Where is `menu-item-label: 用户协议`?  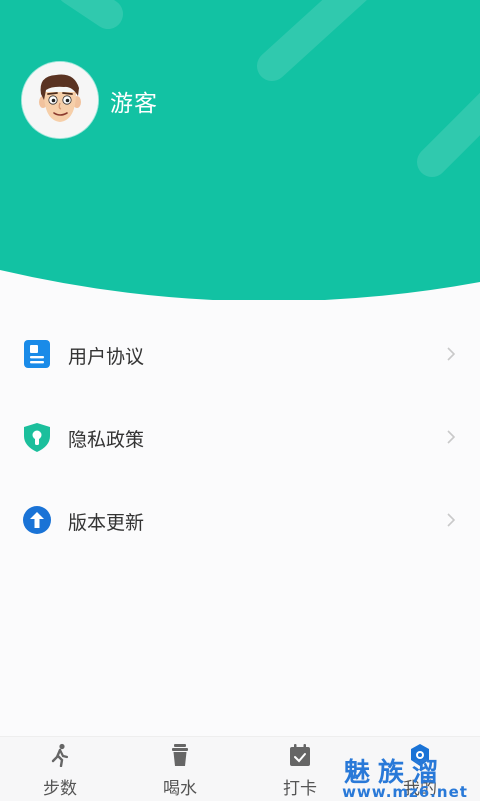 menu-item-label: 用户协议 is located at coordinates (106, 357).